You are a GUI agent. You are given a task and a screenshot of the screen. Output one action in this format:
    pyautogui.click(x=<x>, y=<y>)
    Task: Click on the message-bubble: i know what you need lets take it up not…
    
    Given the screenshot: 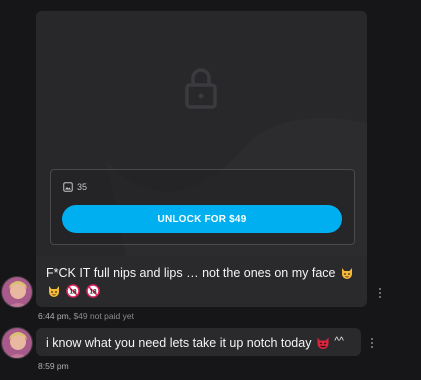 What is the action you would take?
    pyautogui.click(x=198, y=342)
    